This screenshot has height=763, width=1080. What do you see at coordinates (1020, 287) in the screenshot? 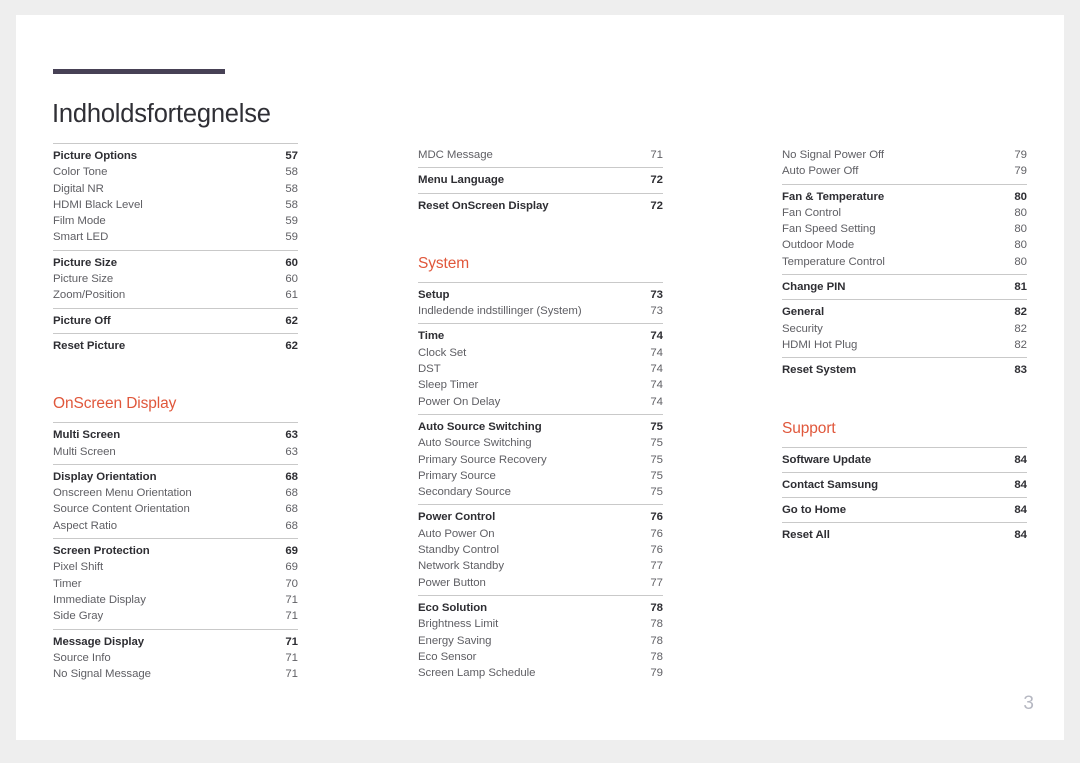
I see `toc-entry-page: 81` at bounding box center [1020, 287].